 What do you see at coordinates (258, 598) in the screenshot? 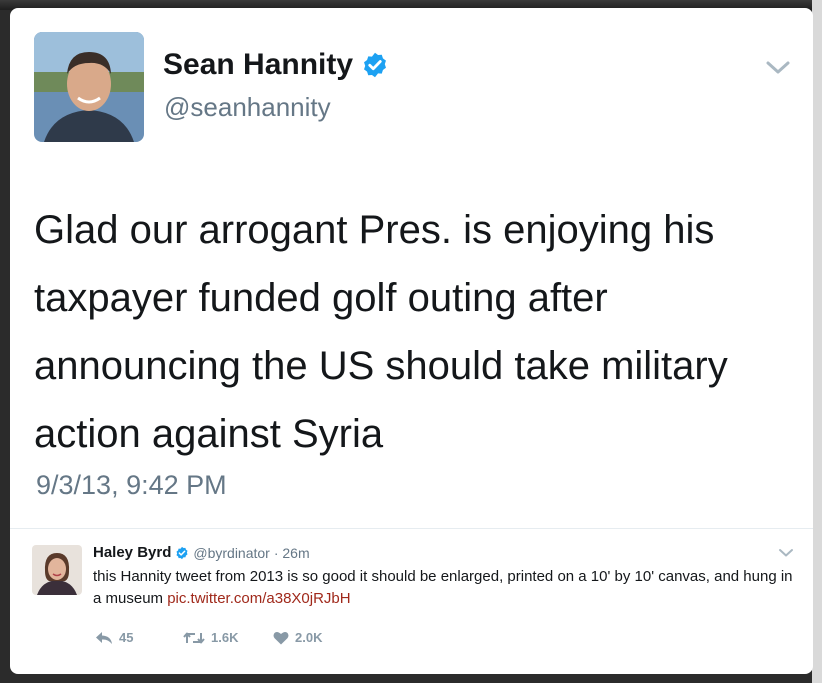
I see `reply-media-link: pic.twitter.com/a38X0jRJbH` at bounding box center [258, 598].